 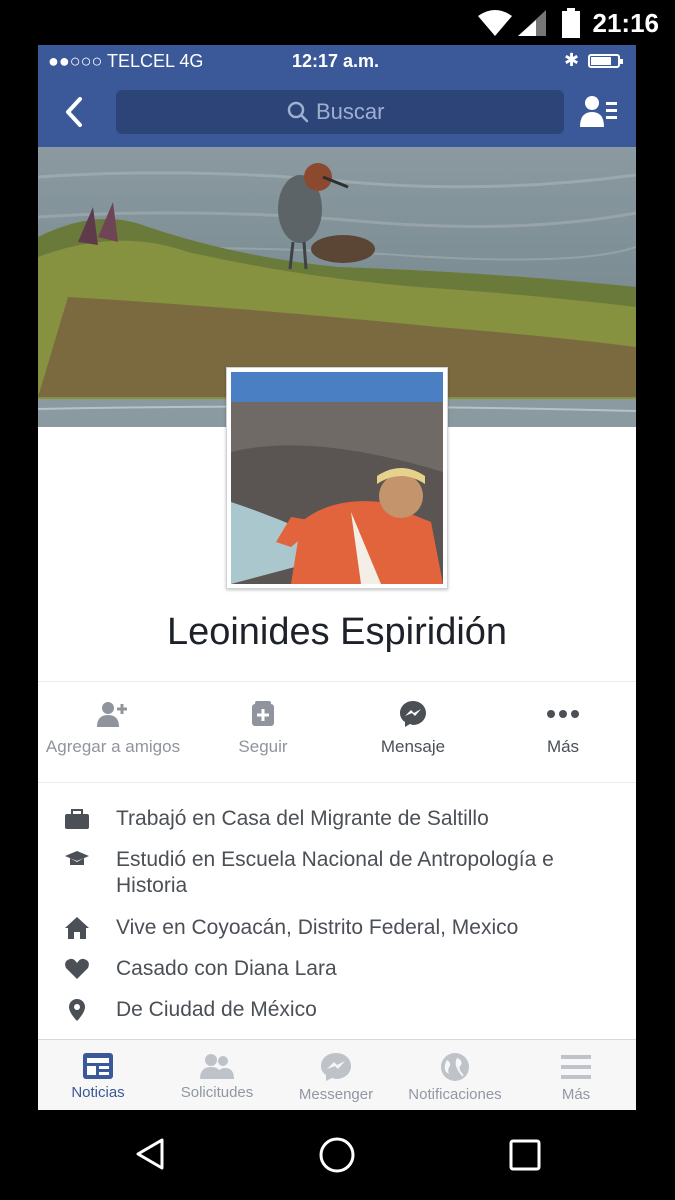 I want to click on android-clock: 21:16, so click(x=626, y=23).